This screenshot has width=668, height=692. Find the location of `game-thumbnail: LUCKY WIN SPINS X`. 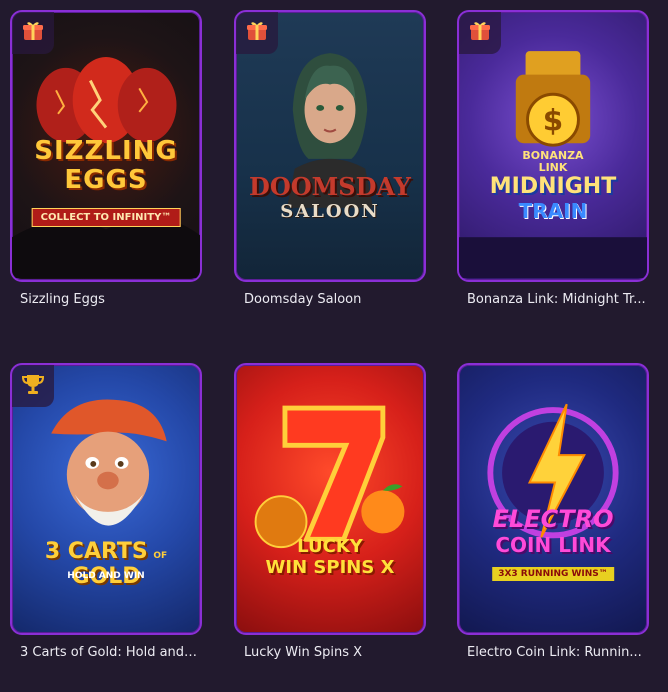

game-thumbnail: LUCKY WIN SPINS X is located at coordinates (330, 499).